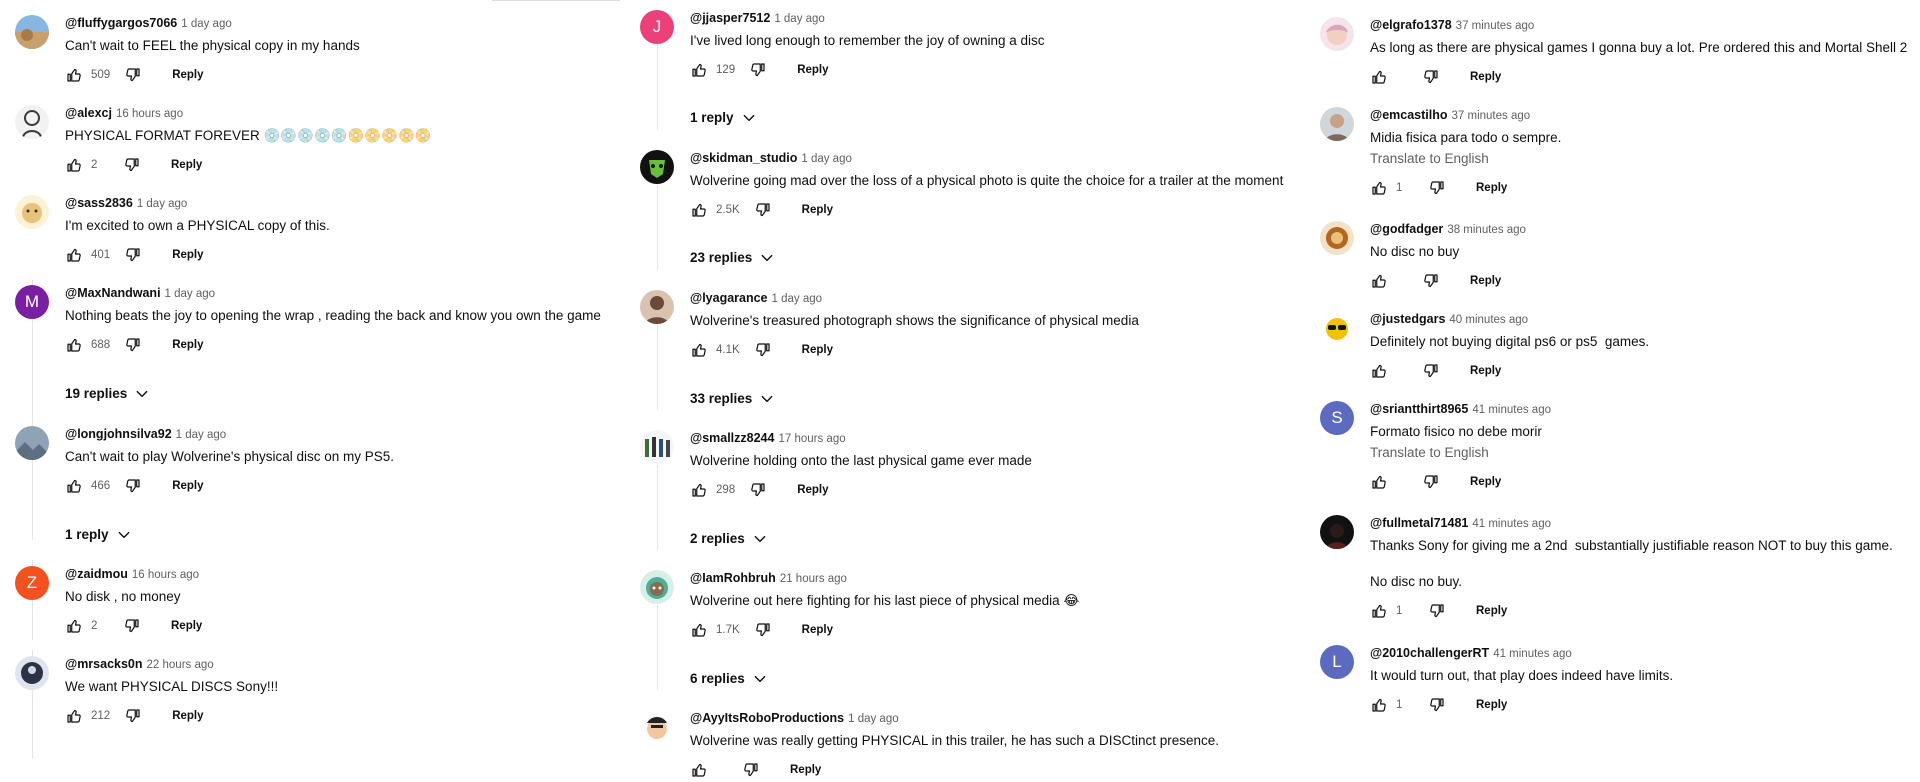 The image size is (1920, 782). What do you see at coordinates (96, 574) in the screenshot?
I see `comment-author: @zaidmou` at bounding box center [96, 574].